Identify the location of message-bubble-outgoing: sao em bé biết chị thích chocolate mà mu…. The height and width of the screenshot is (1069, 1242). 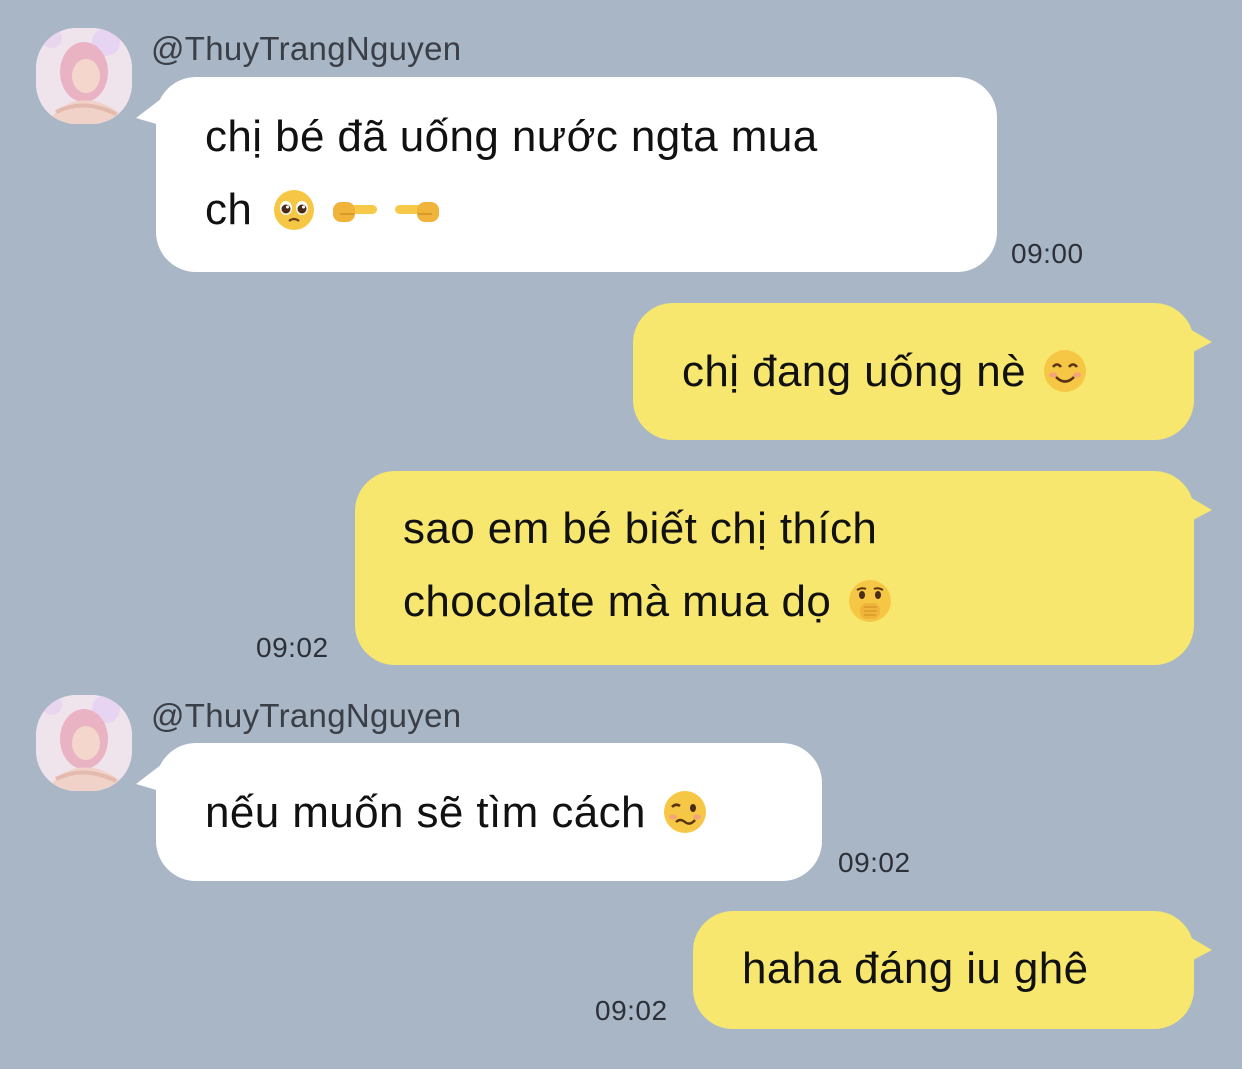
(774, 568).